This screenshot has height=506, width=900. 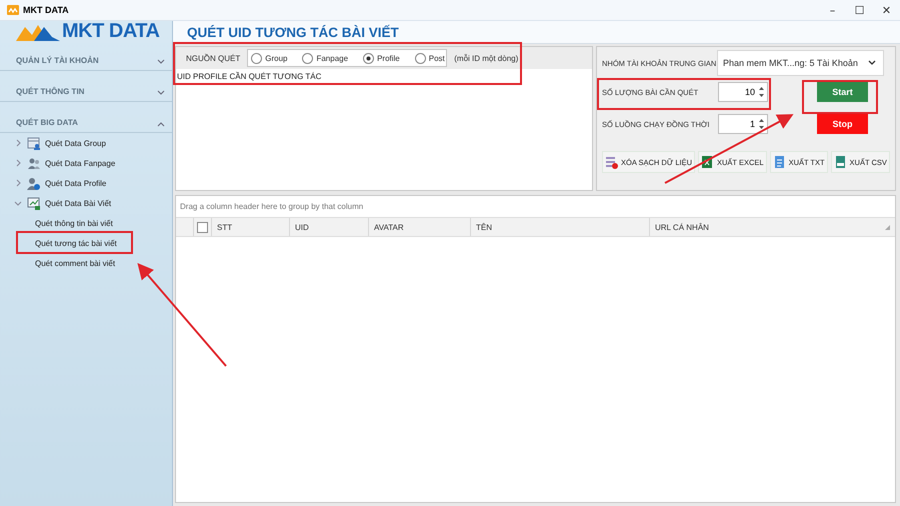 I want to click on nav-subitem: Quét tương tác bài viết, so click(x=76, y=243).